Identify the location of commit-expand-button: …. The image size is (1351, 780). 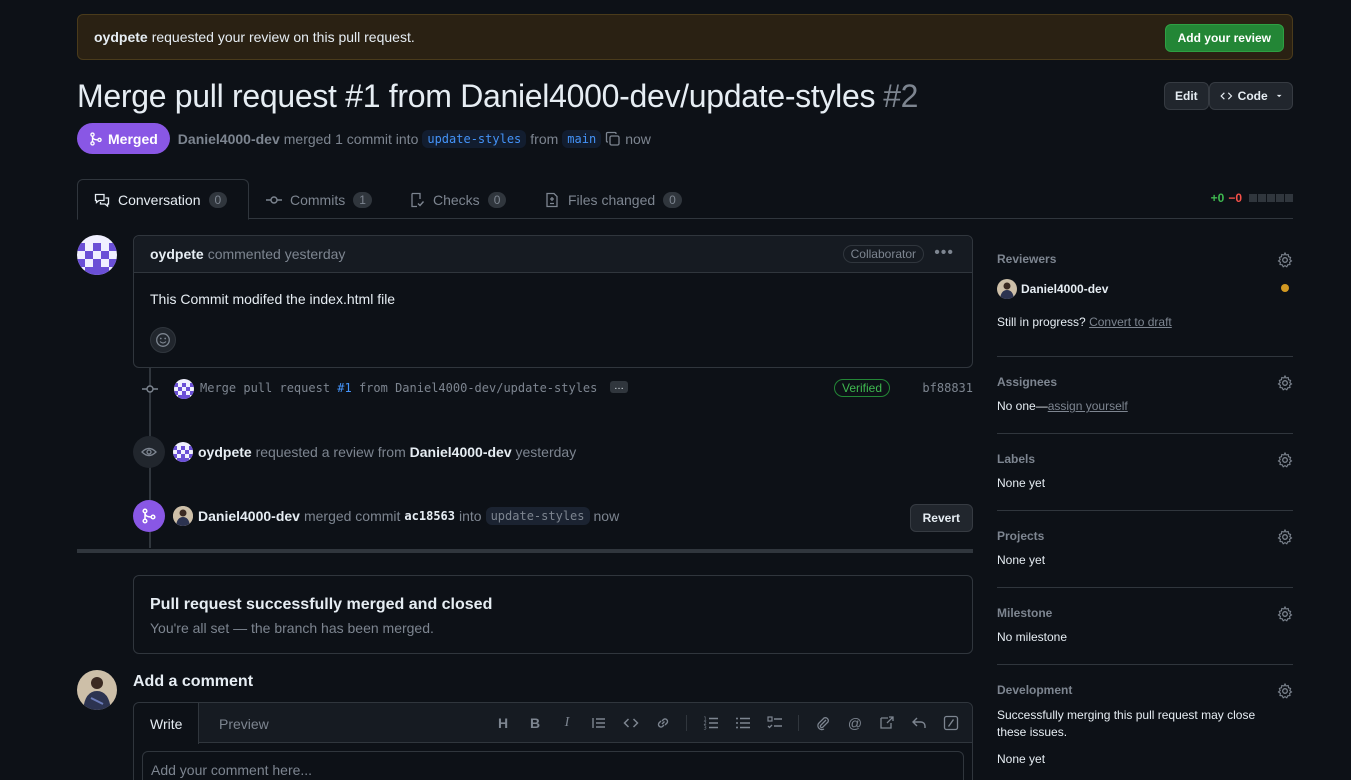
(619, 387).